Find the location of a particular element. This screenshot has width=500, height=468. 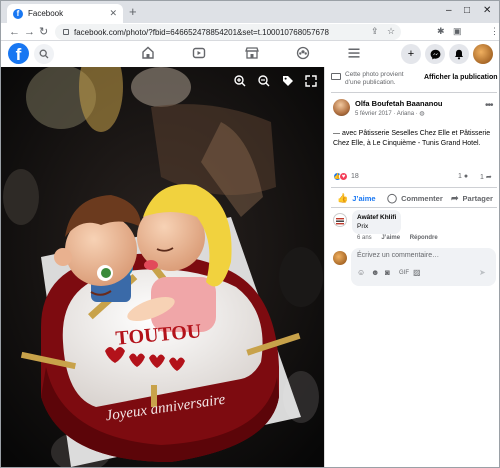

tag-button is located at coordinates (288, 83).